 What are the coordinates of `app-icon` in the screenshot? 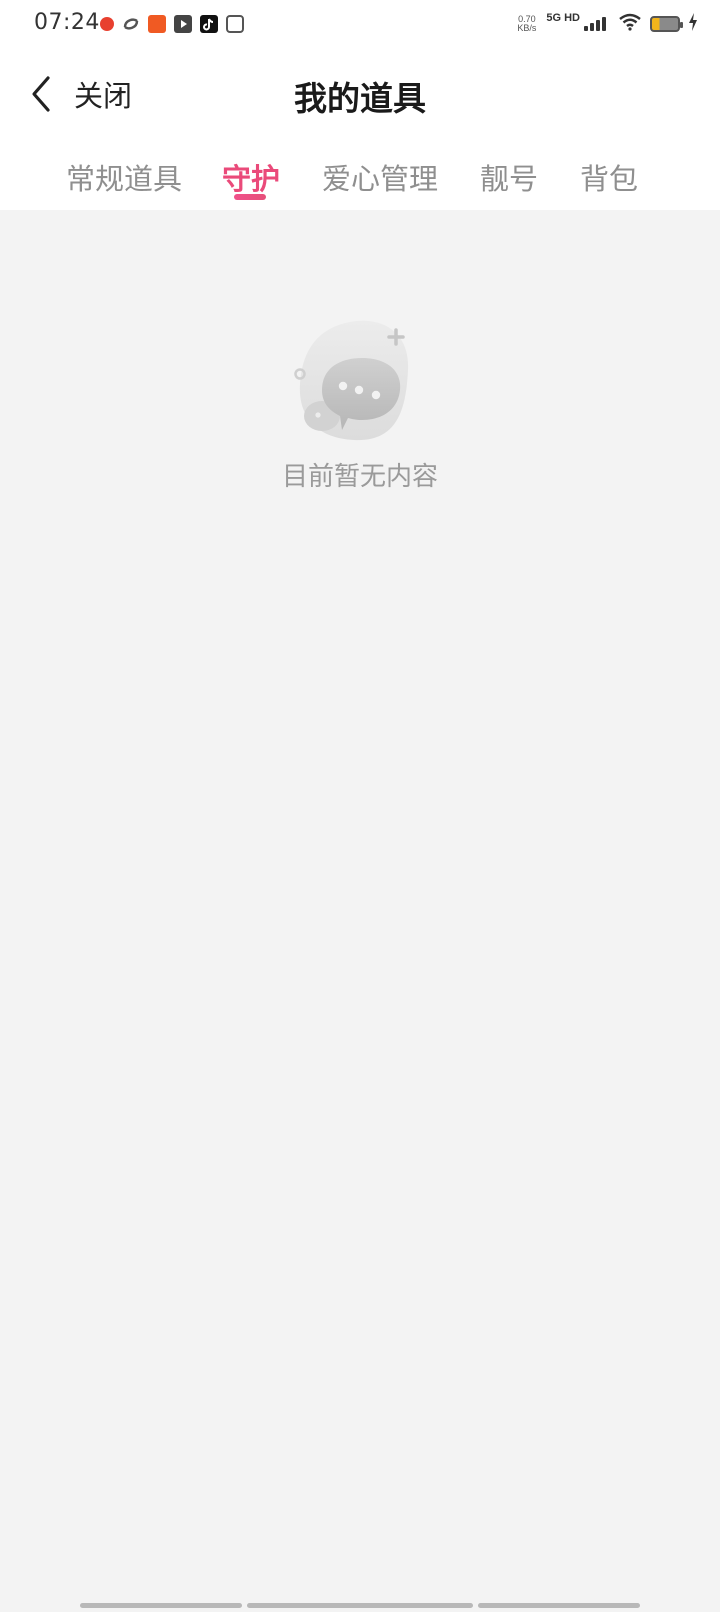 It's located at (157, 24).